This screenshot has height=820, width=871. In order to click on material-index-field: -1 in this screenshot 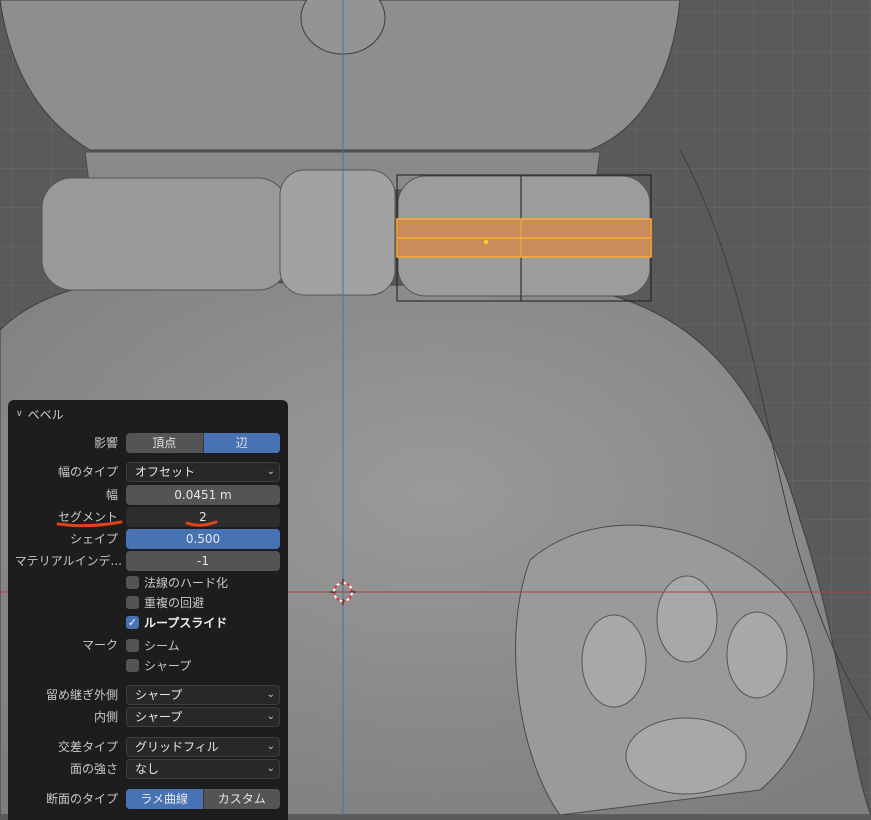, I will do `click(203, 561)`.